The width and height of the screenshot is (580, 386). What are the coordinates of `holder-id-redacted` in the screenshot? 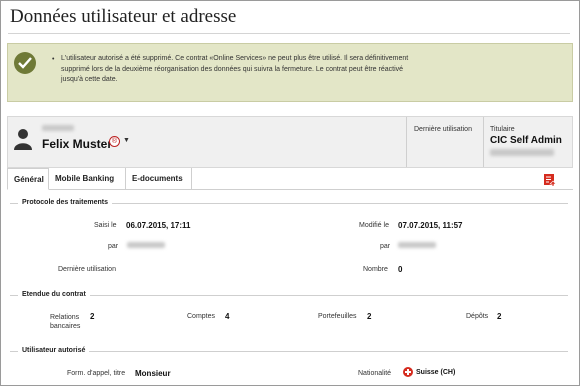 It's located at (522, 152).